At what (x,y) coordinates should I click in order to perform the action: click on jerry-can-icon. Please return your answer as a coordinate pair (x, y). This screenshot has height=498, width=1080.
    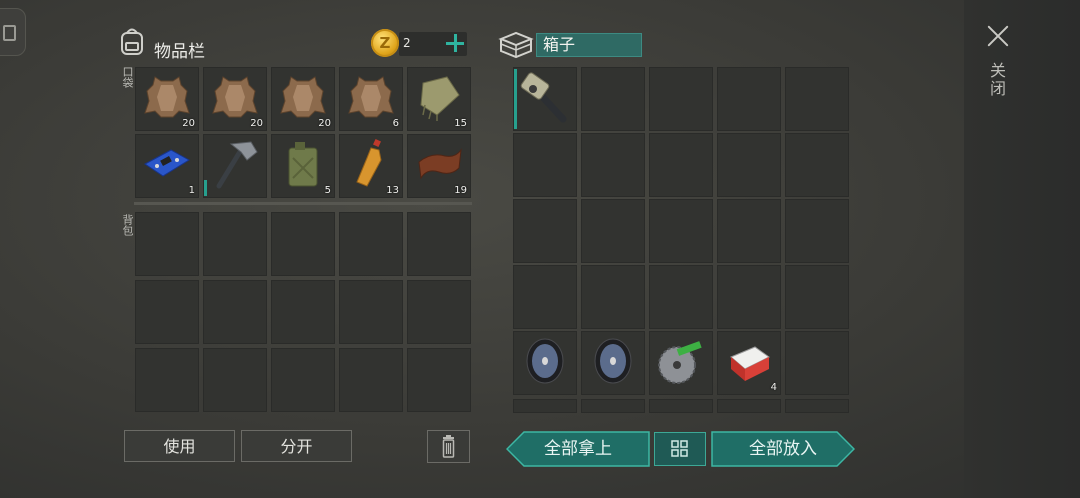
    Looking at the image, I should click on (303, 164).